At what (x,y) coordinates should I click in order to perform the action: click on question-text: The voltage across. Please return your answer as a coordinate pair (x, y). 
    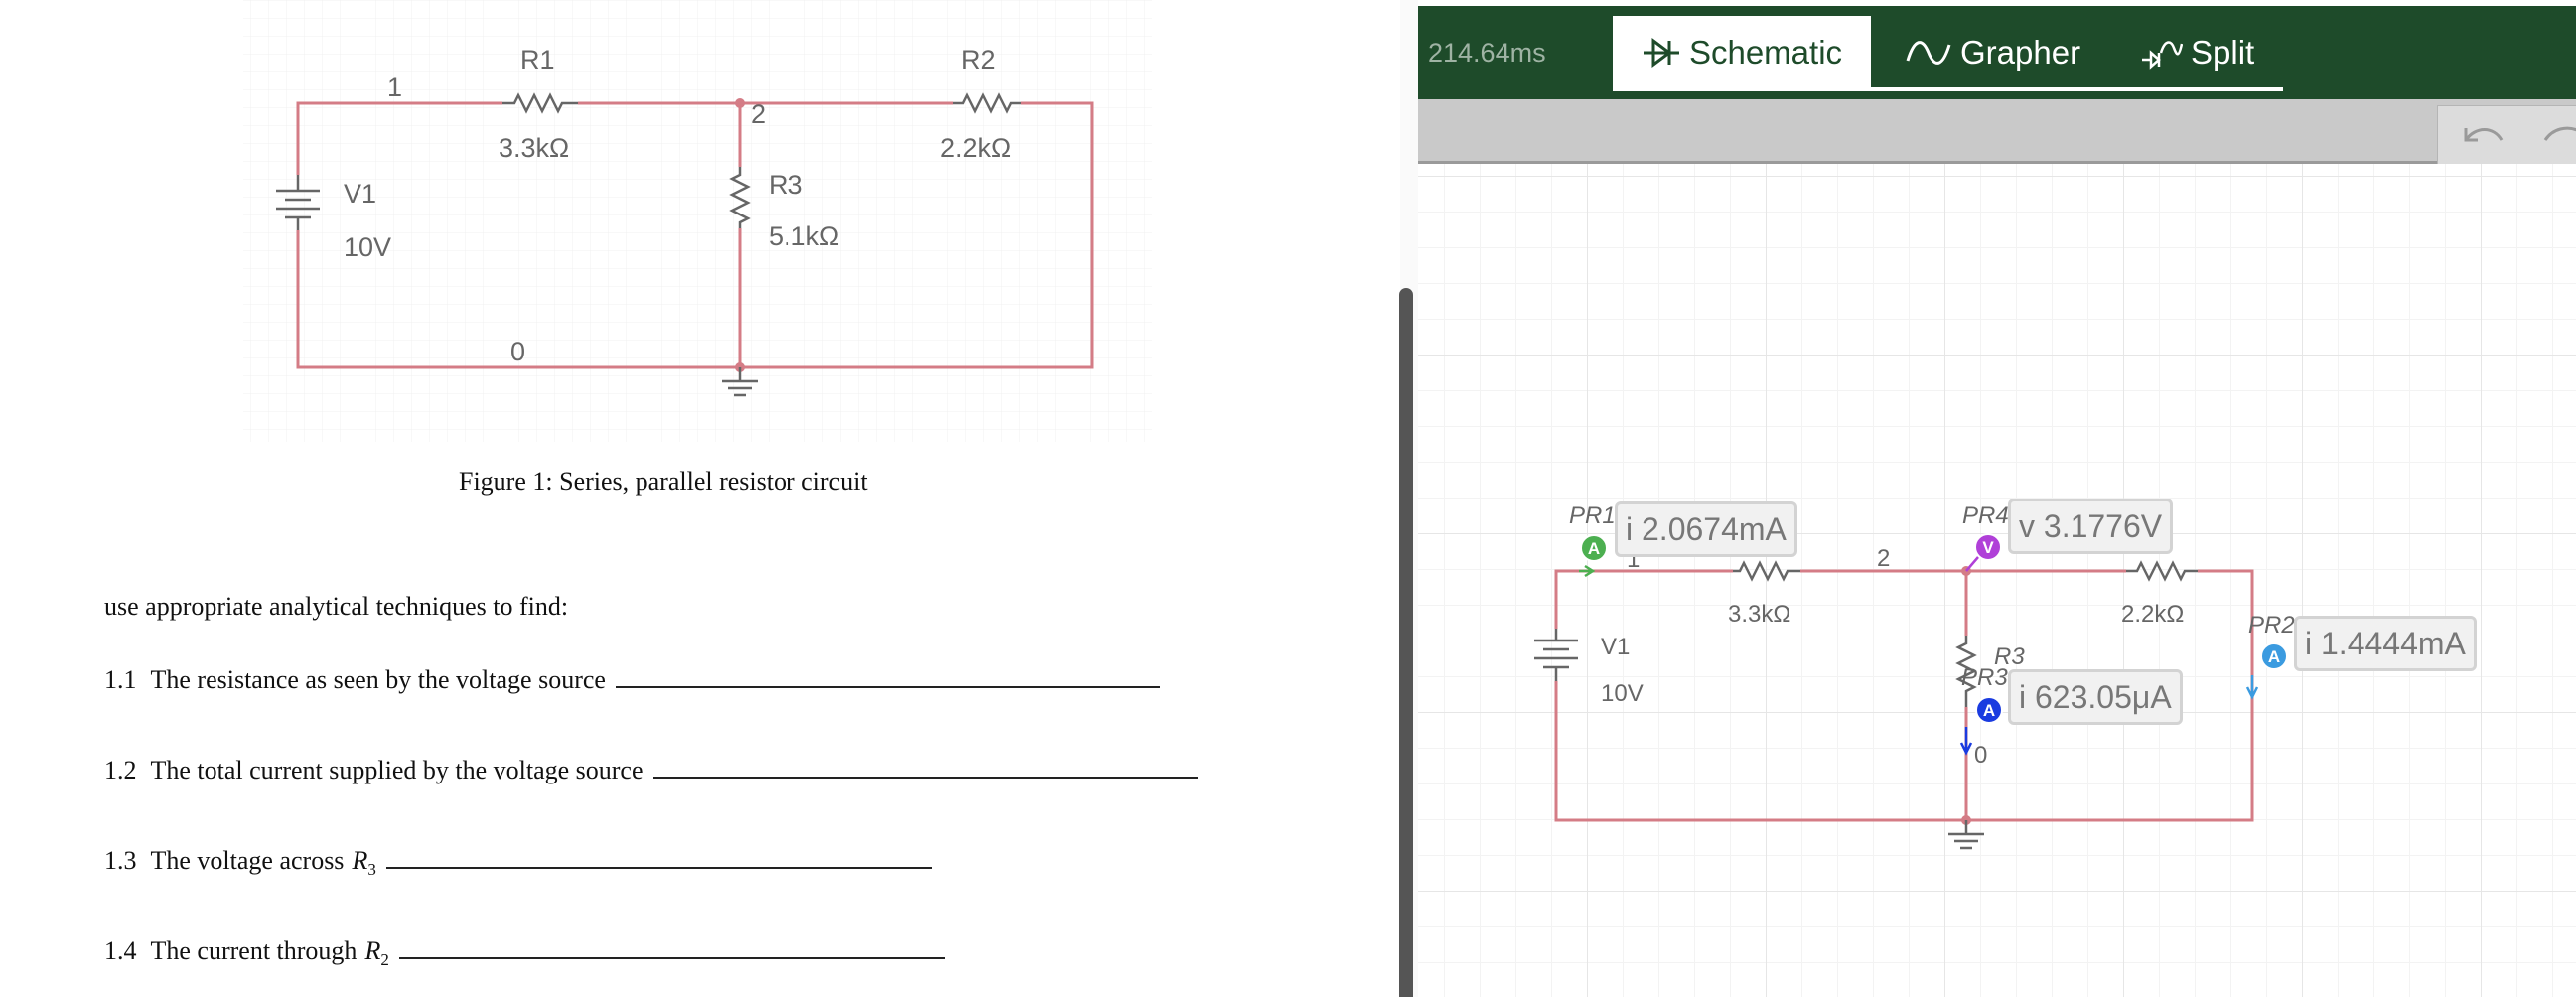
    Looking at the image, I should click on (248, 860).